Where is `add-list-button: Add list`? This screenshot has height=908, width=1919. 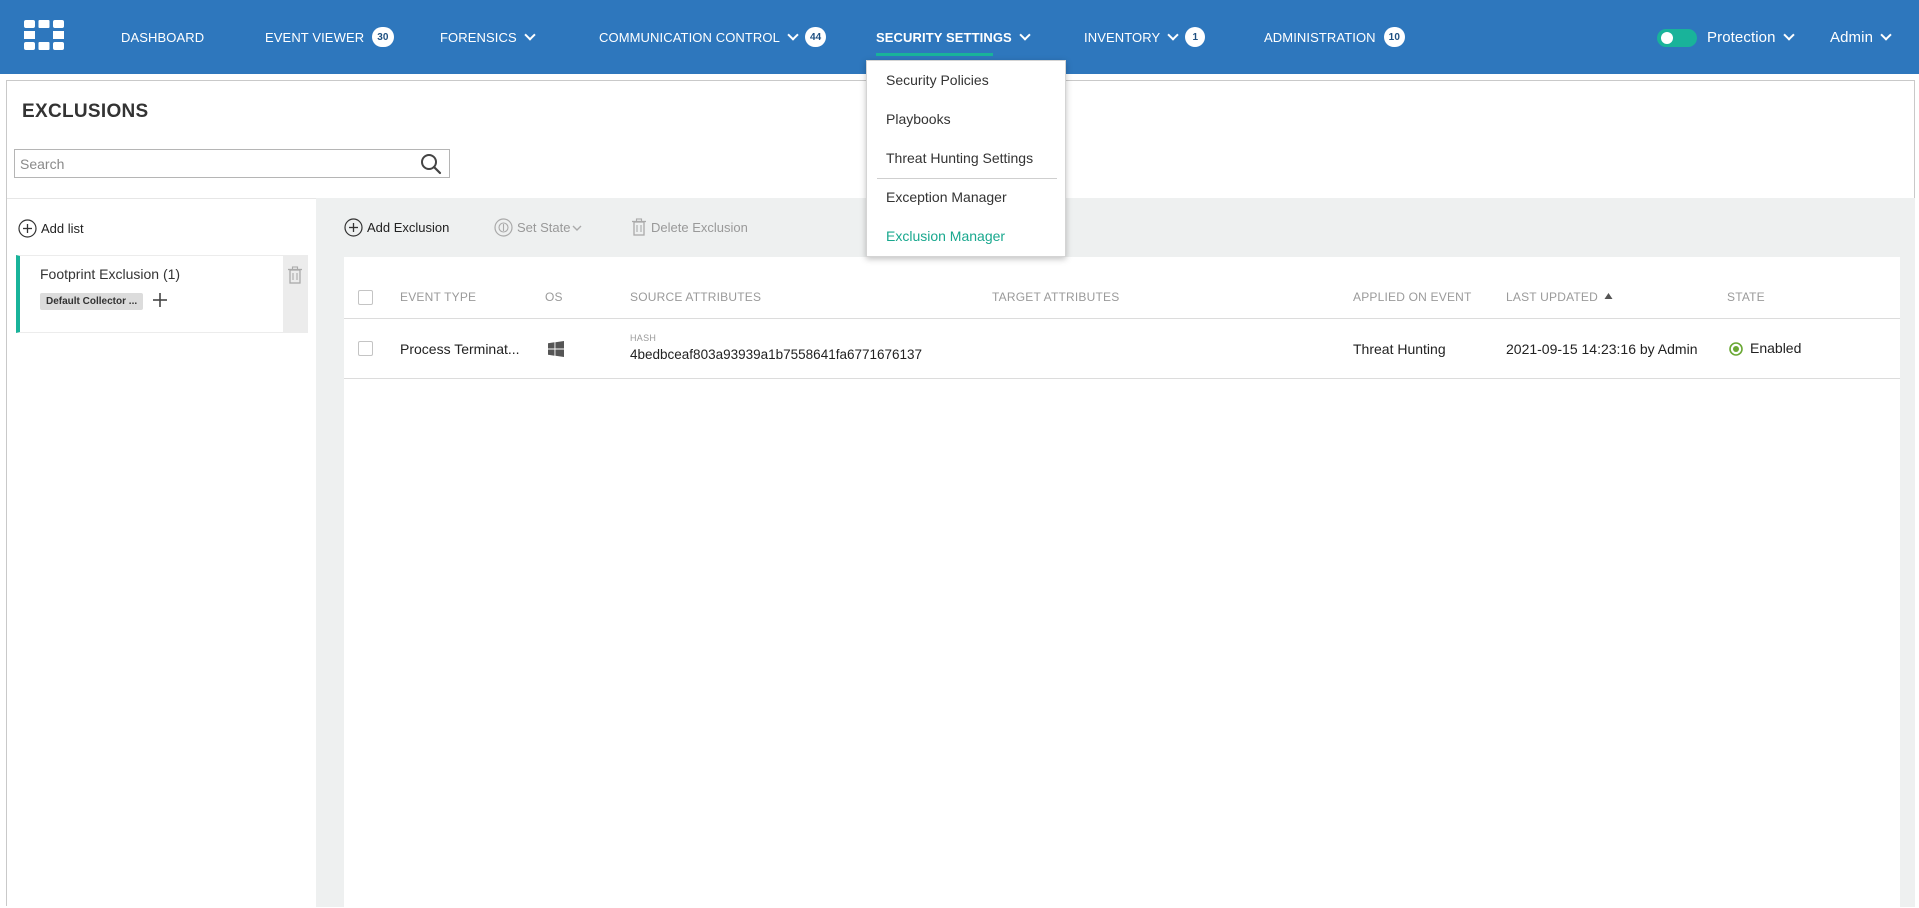 add-list-button: Add list is located at coordinates (51, 228).